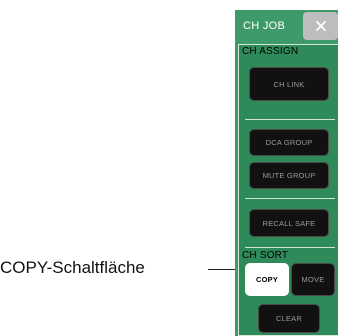 The height and width of the screenshot is (336, 338). Describe the element at coordinates (267, 279) in the screenshot. I see `copy-button: COPY` at that location.